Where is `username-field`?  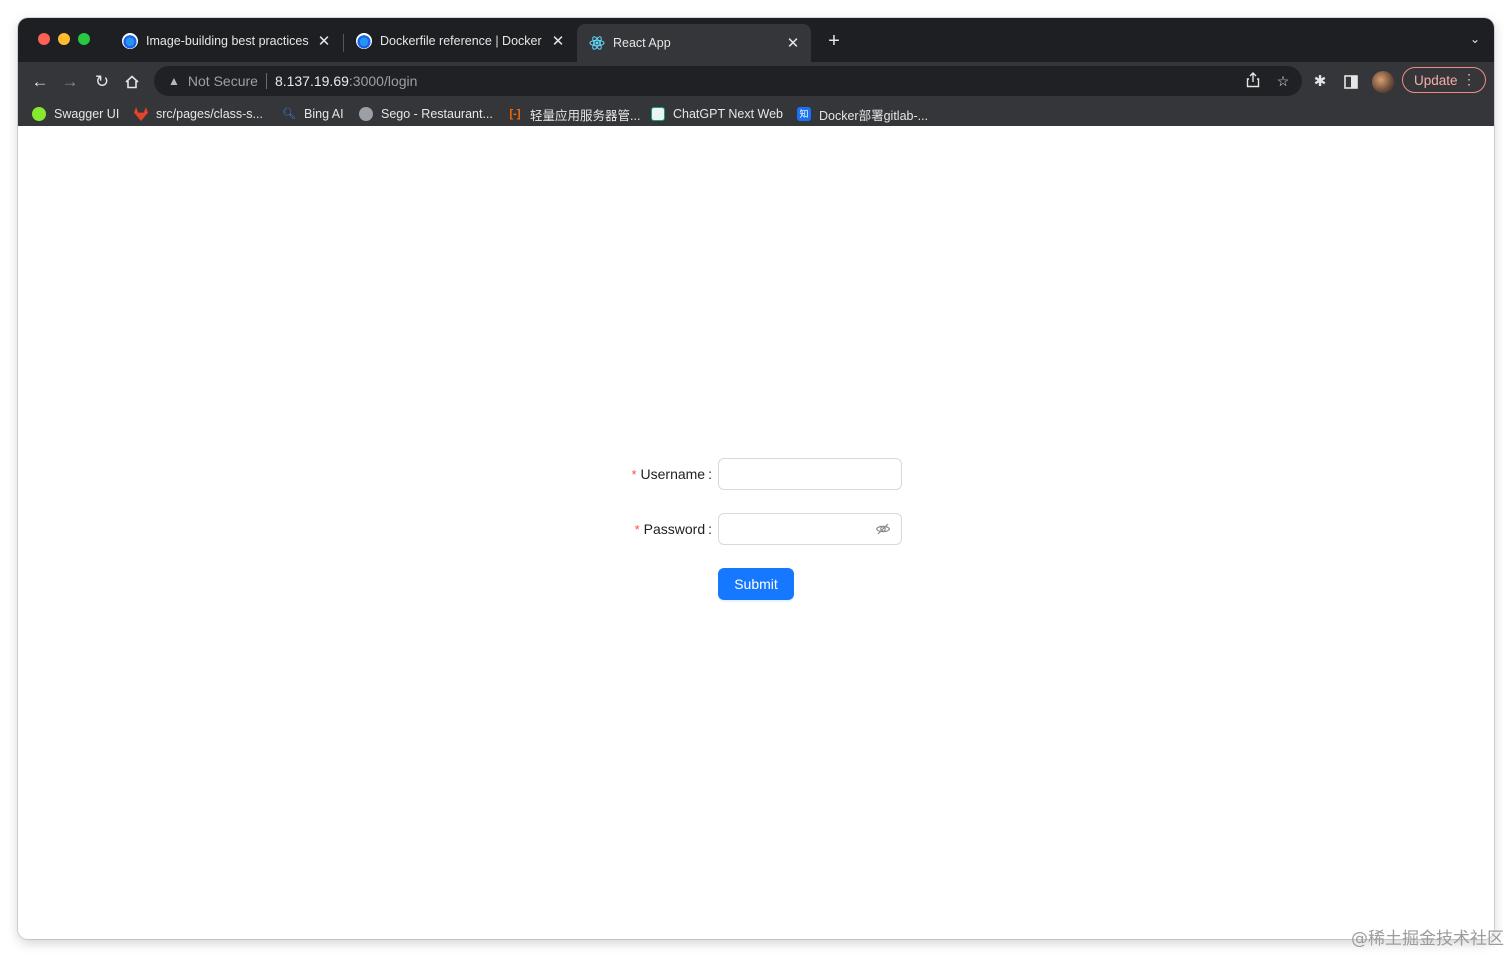 username-field is located at coordinates (810, 474).